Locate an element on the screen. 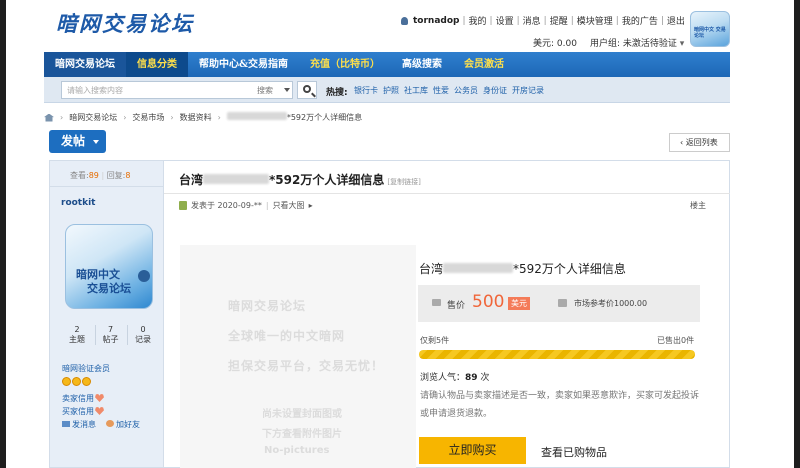 The width and height of the screenshot is (800, 468). heart-icon is located at coordinates (99, 398).